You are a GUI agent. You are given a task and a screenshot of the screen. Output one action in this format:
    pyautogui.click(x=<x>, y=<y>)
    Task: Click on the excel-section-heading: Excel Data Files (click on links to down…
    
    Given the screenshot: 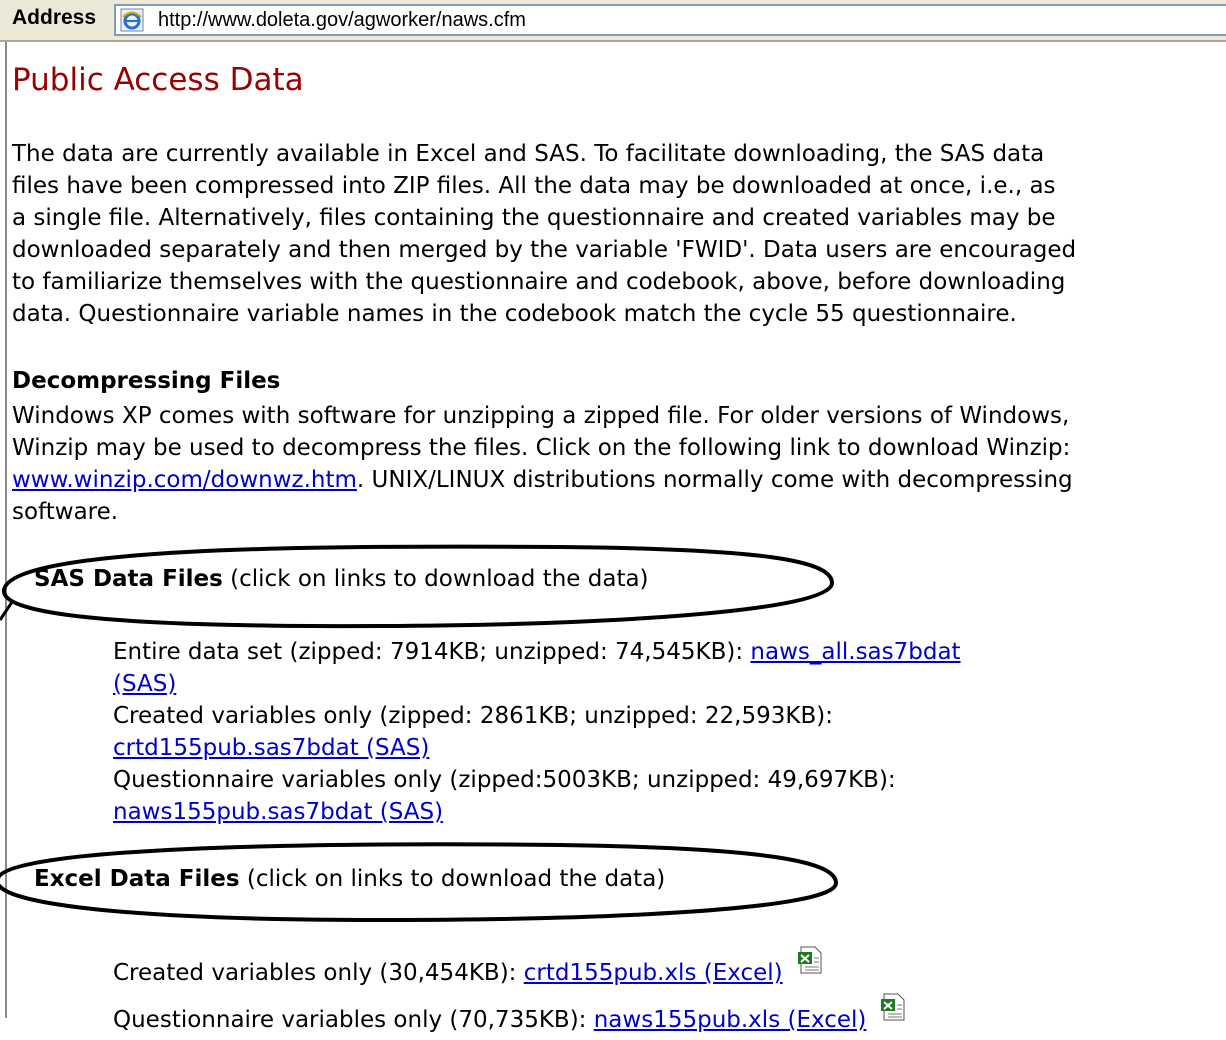 What is the action you would take?
    pyautogui.click(x=349, y=879)
    